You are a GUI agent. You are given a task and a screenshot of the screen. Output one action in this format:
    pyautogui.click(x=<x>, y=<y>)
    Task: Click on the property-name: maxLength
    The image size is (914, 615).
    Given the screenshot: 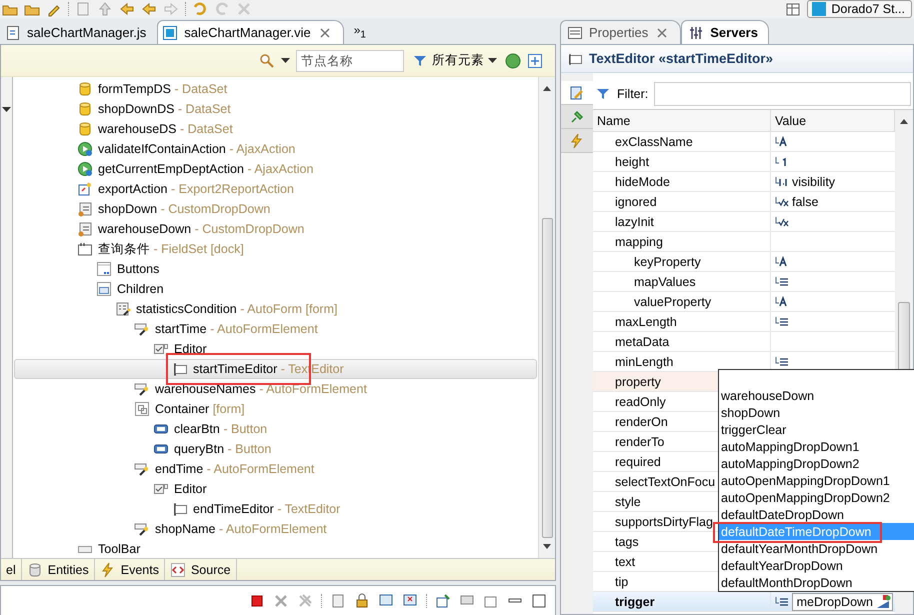 What is the action you would take?
    pyautogui.click(x=646, y=321)
    